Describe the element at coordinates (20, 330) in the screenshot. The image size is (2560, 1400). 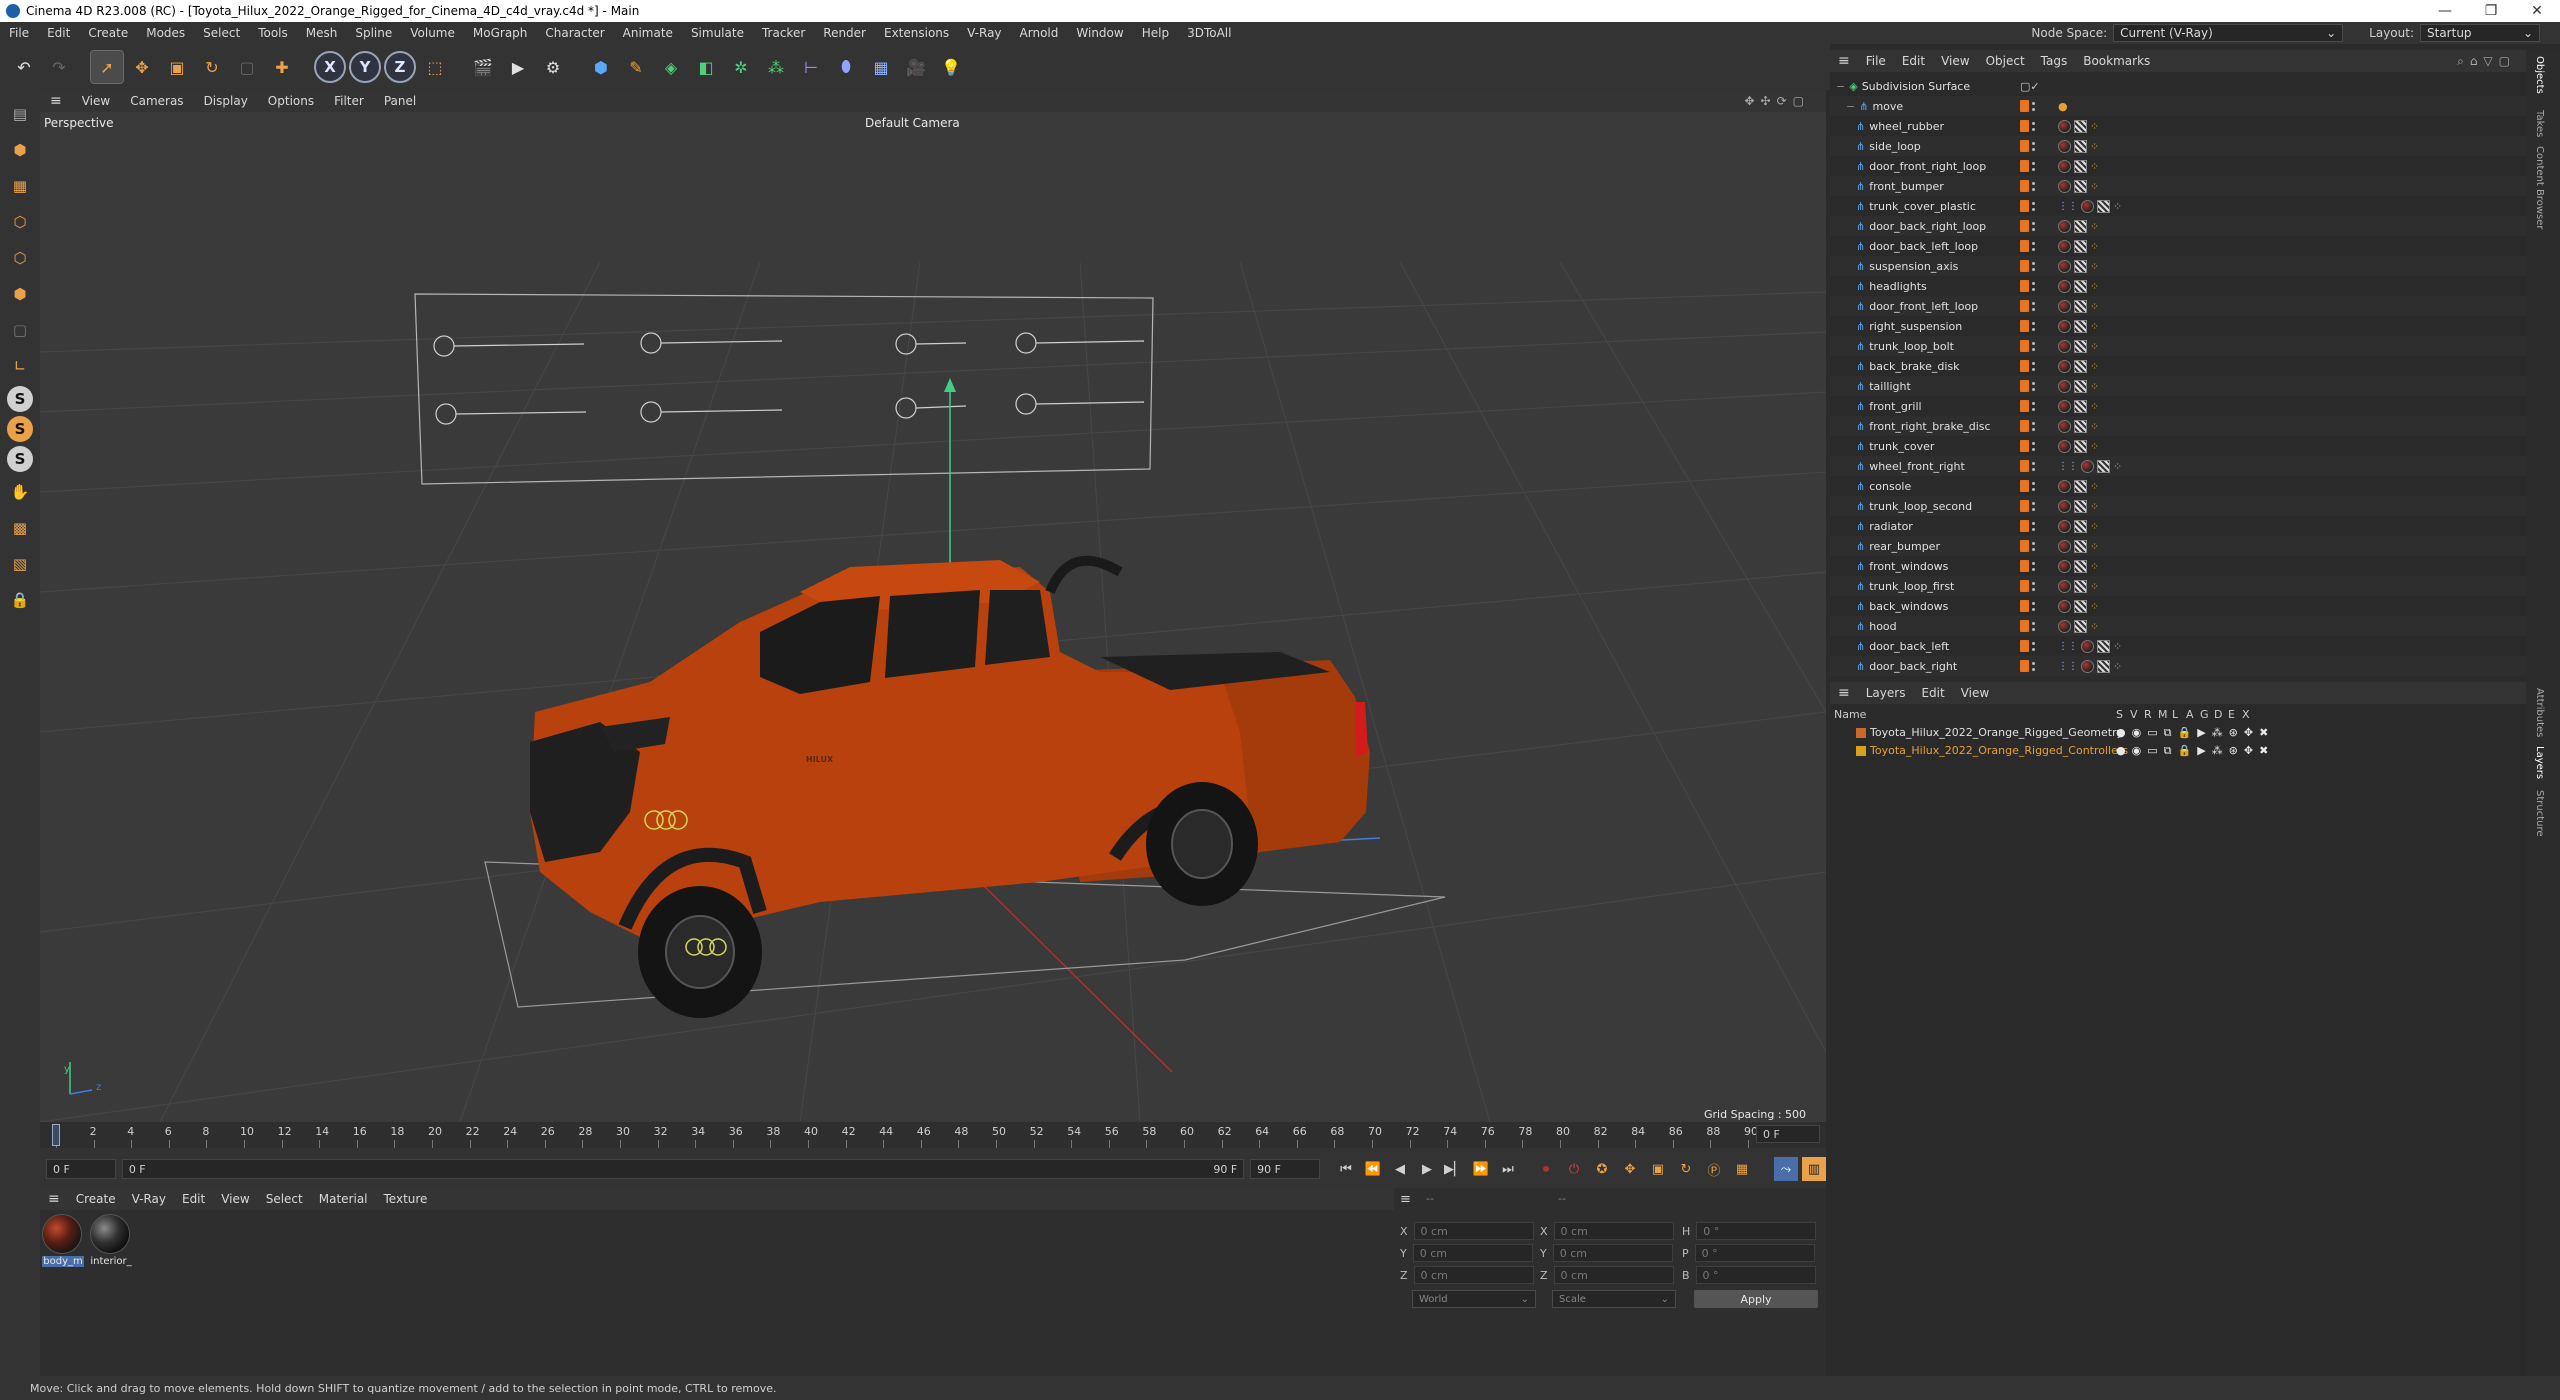
I see `uv-mode-icon: ▢` at that location.